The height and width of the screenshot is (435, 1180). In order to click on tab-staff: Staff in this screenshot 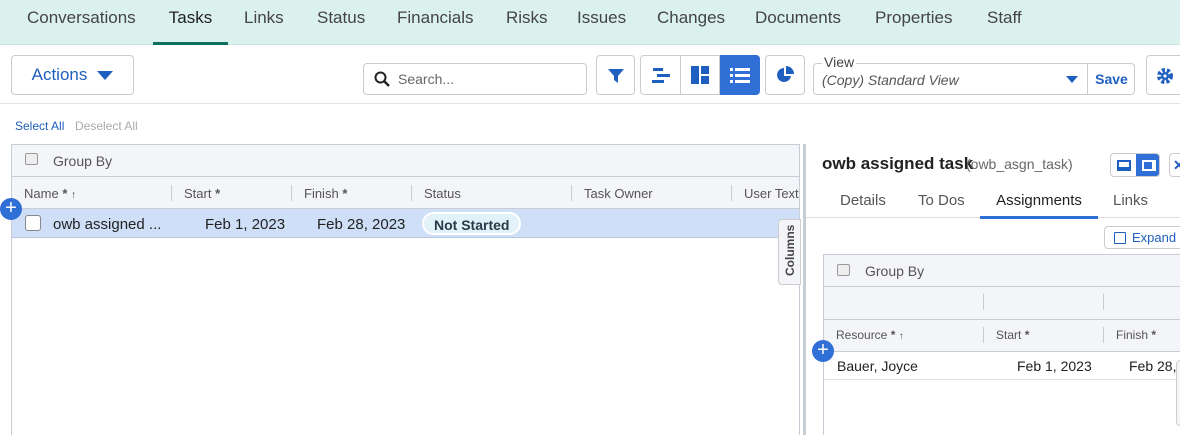, I will do `click(1004, 26)`.